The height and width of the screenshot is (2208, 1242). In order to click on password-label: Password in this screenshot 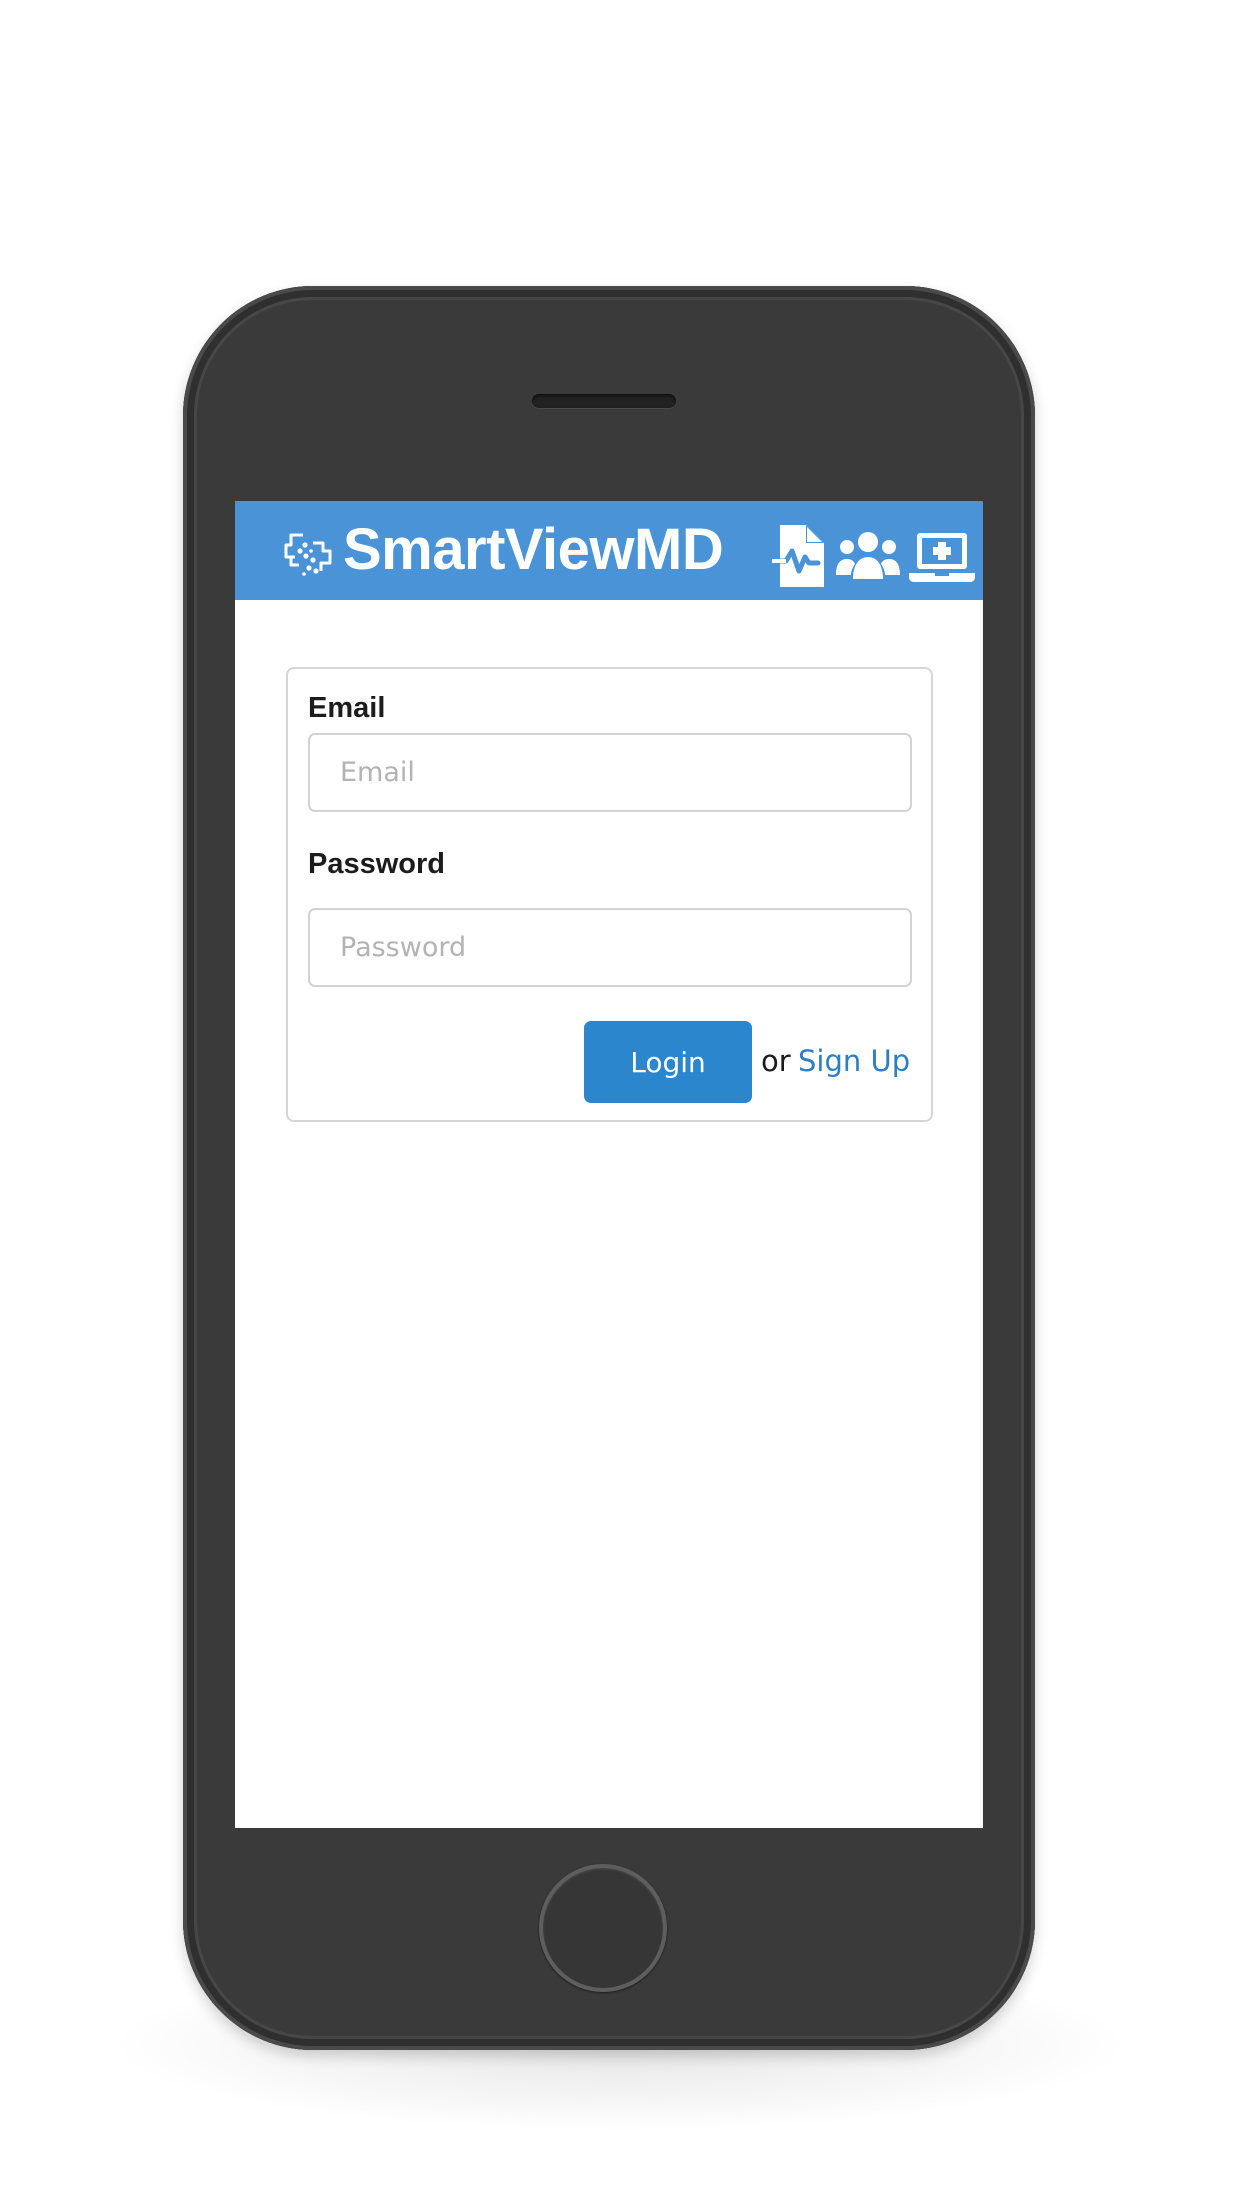, I will do `click(376, 864)`.